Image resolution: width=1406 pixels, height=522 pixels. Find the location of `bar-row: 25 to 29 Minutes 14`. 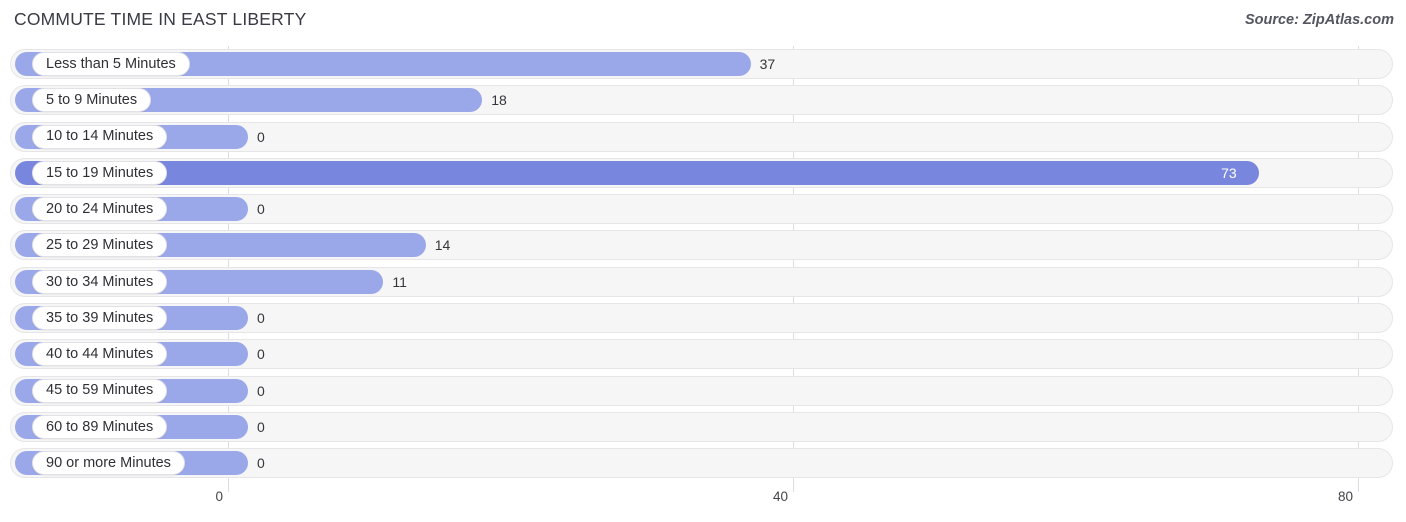

bar-row: 25 to 29 Minutes 14 is located at coordinates (703, 245).